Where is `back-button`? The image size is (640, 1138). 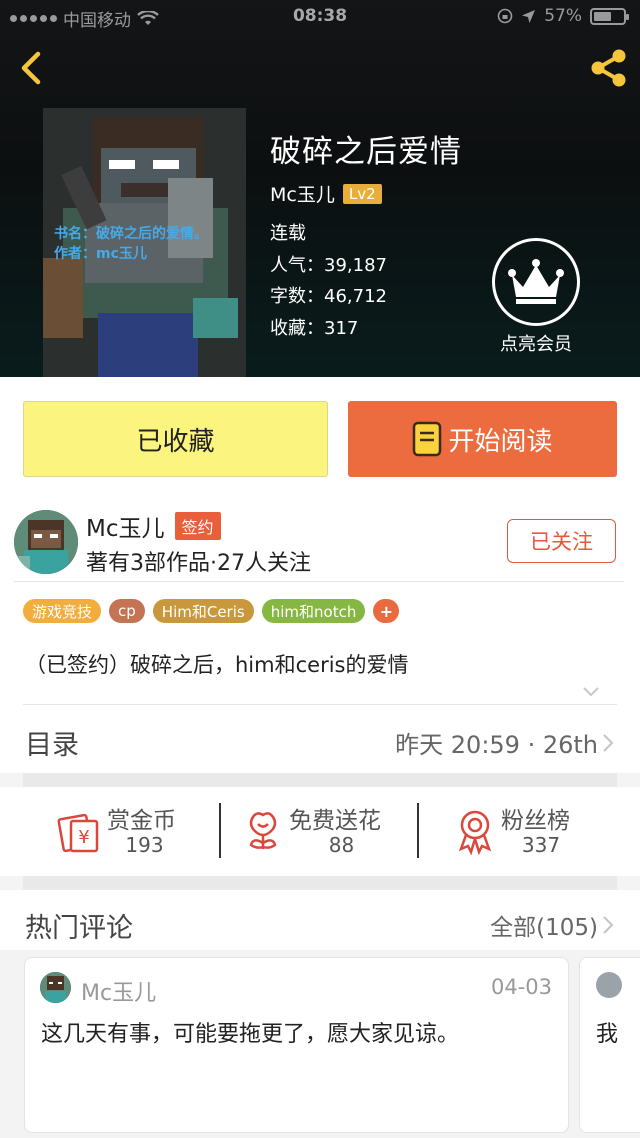
back-button is located at coordinates (32, 68).